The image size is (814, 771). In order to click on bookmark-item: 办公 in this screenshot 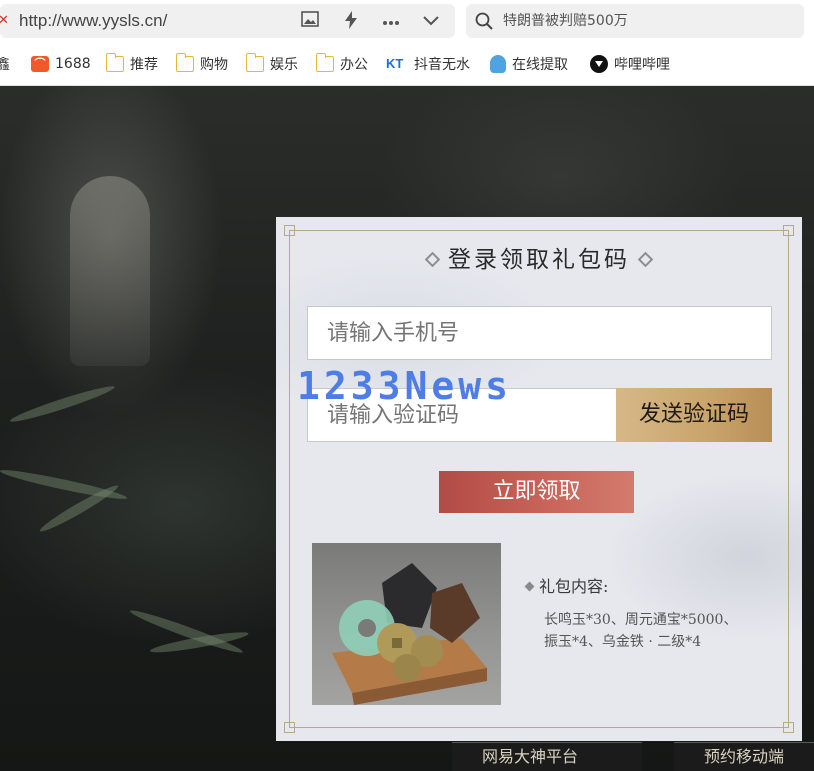, I will do `click(342, 64)`.